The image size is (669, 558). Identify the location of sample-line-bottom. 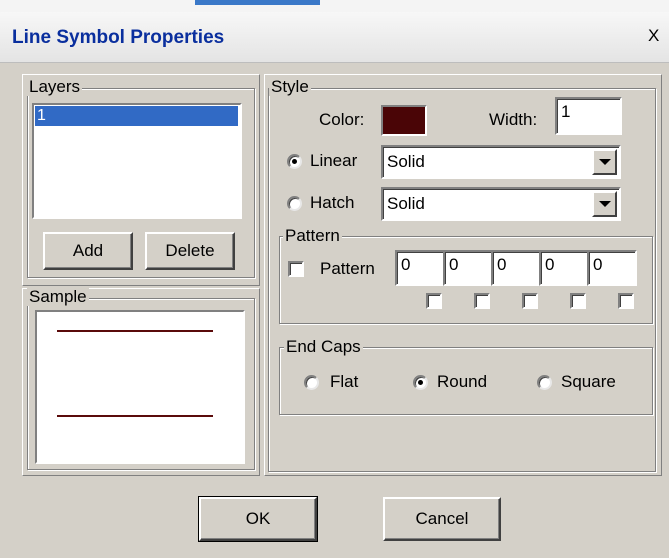
(135, 416).